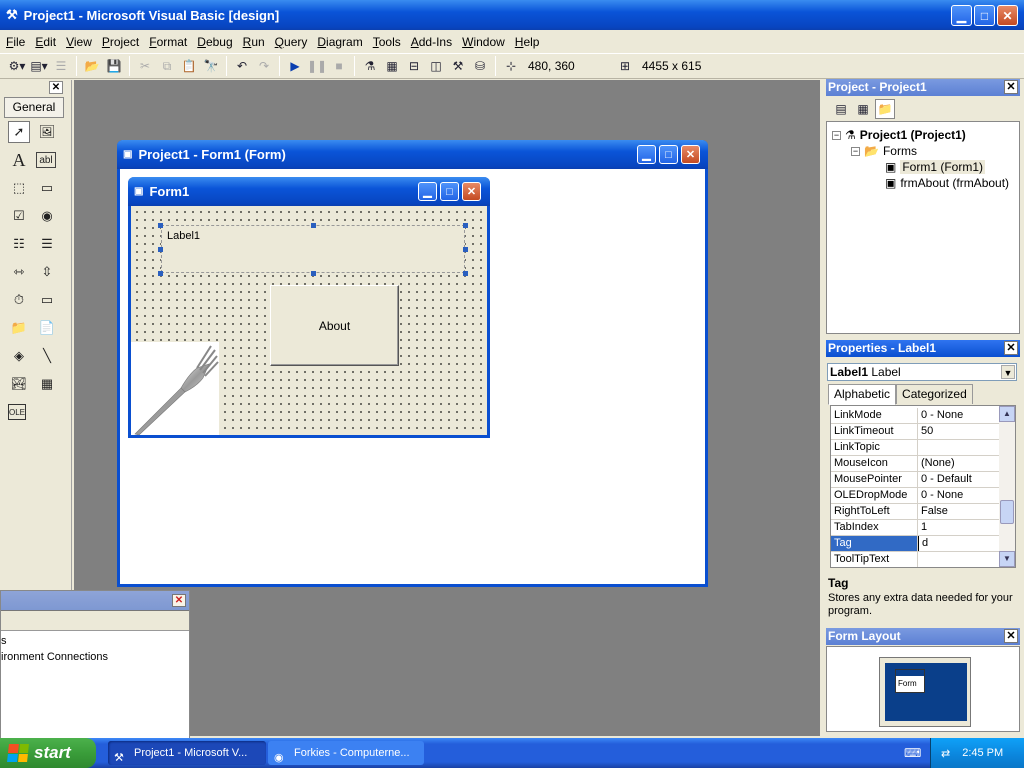  I want to click on checkbox-tool-icon: ☑, so click(19, 216).